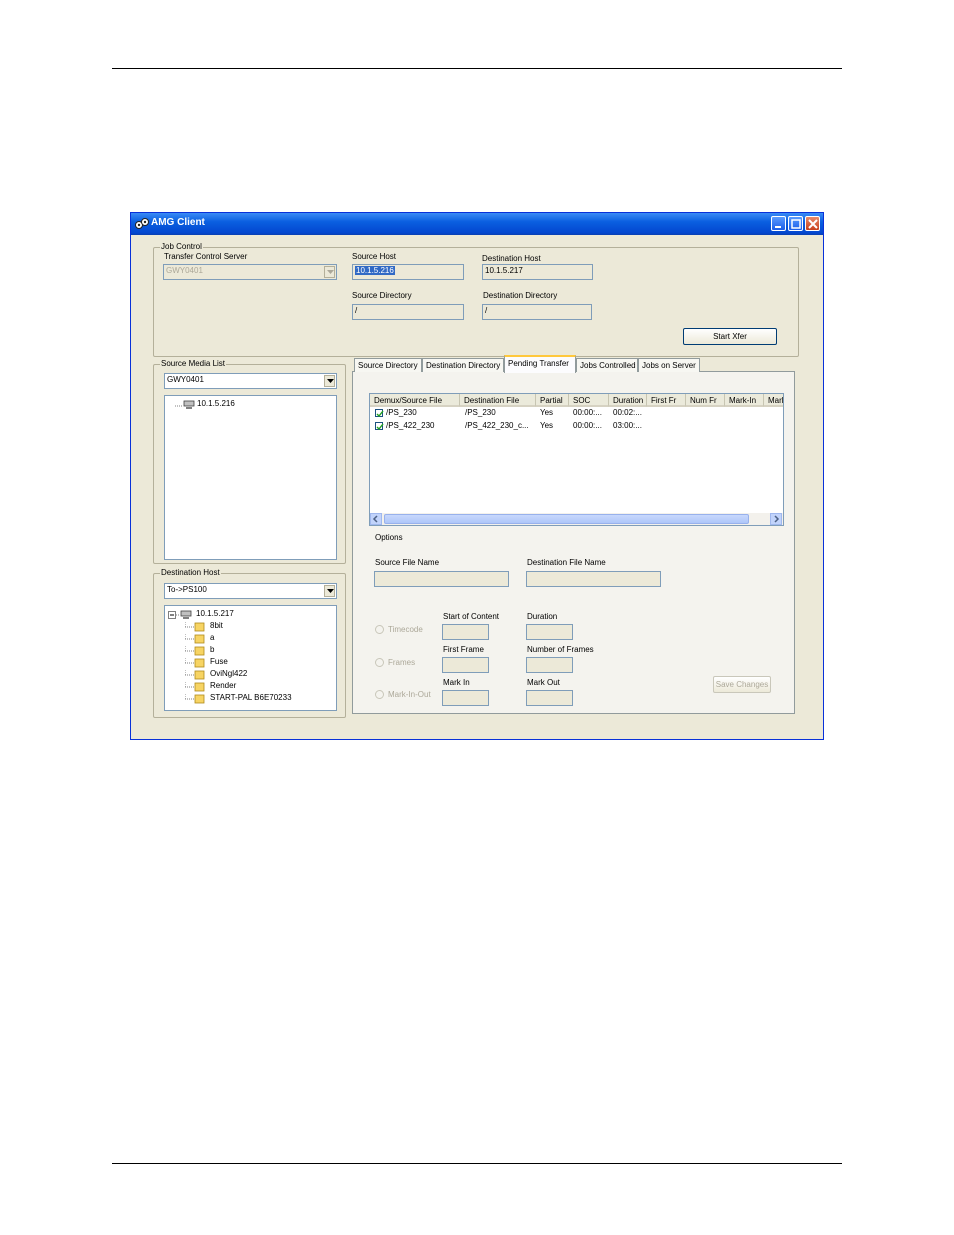  Describe the element at coordinates (212, 649) in the screenshot. I see `folder-label: b` at that location.